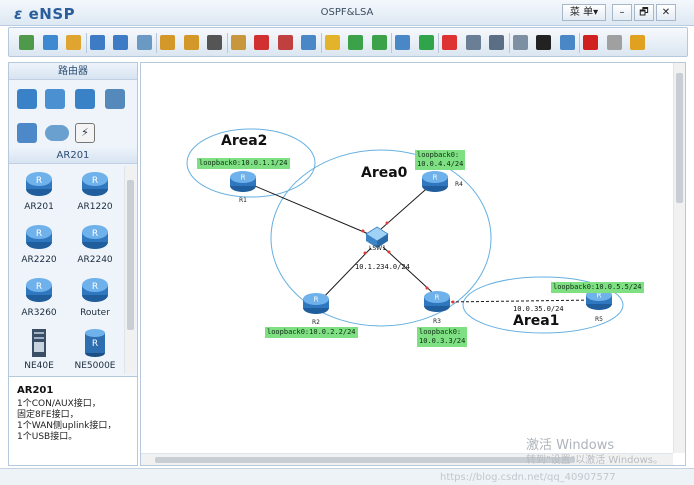 The width and height of the screenshot is (694, 485). What do you see at coordinates (316, 303) in the screenshot?
I see `router-r2: R` at bounding box center [316, 303].